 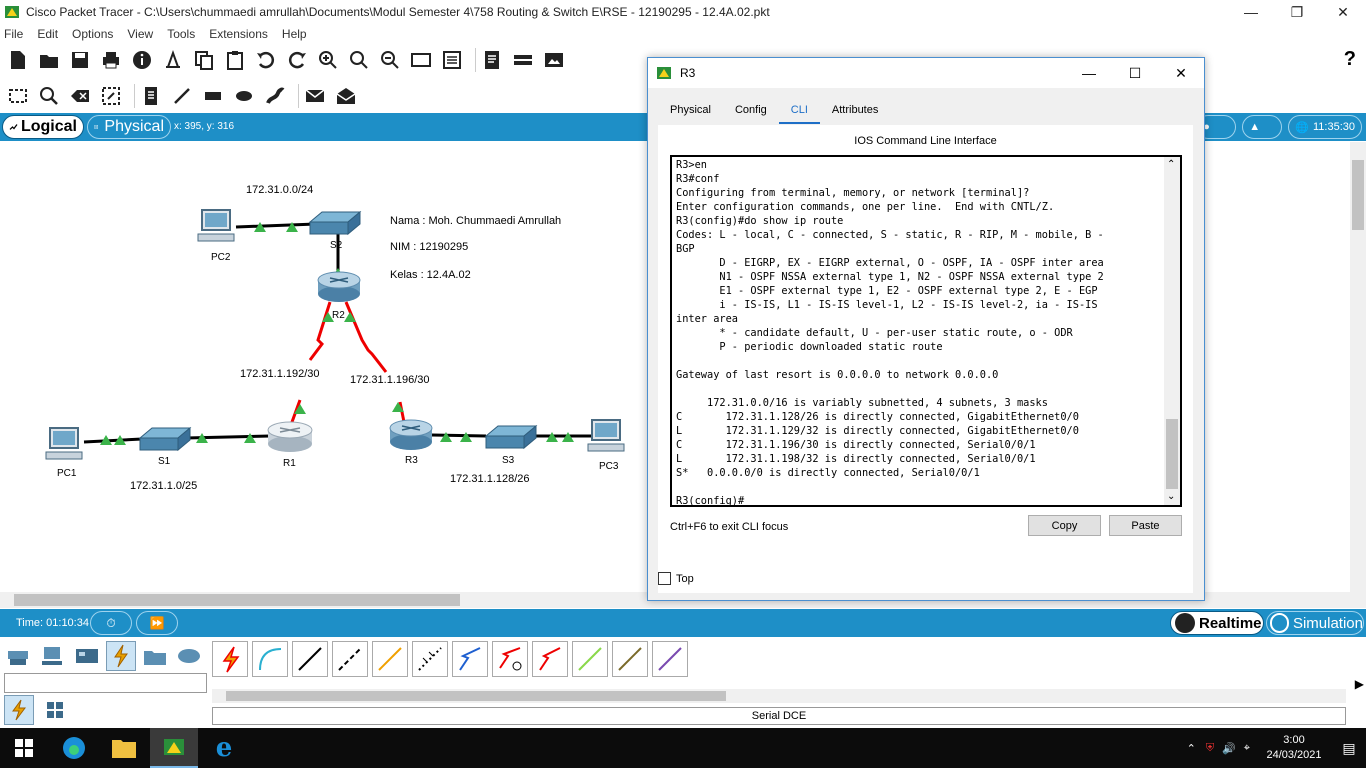 I want to click on scroll-down-icon: ⌄, so click(x=1171, y=496).